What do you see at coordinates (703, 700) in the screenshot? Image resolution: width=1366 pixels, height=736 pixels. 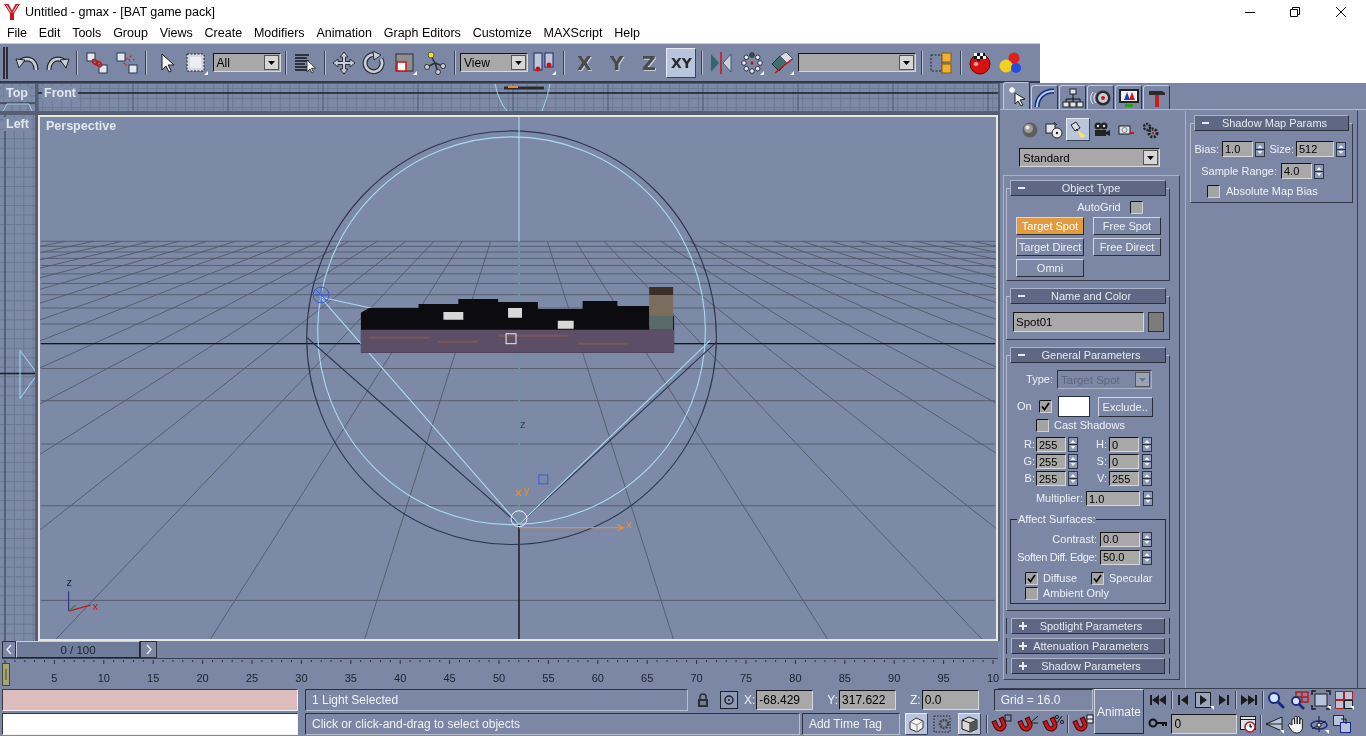 I see `lock-icon` at bounding box center [703, 700].